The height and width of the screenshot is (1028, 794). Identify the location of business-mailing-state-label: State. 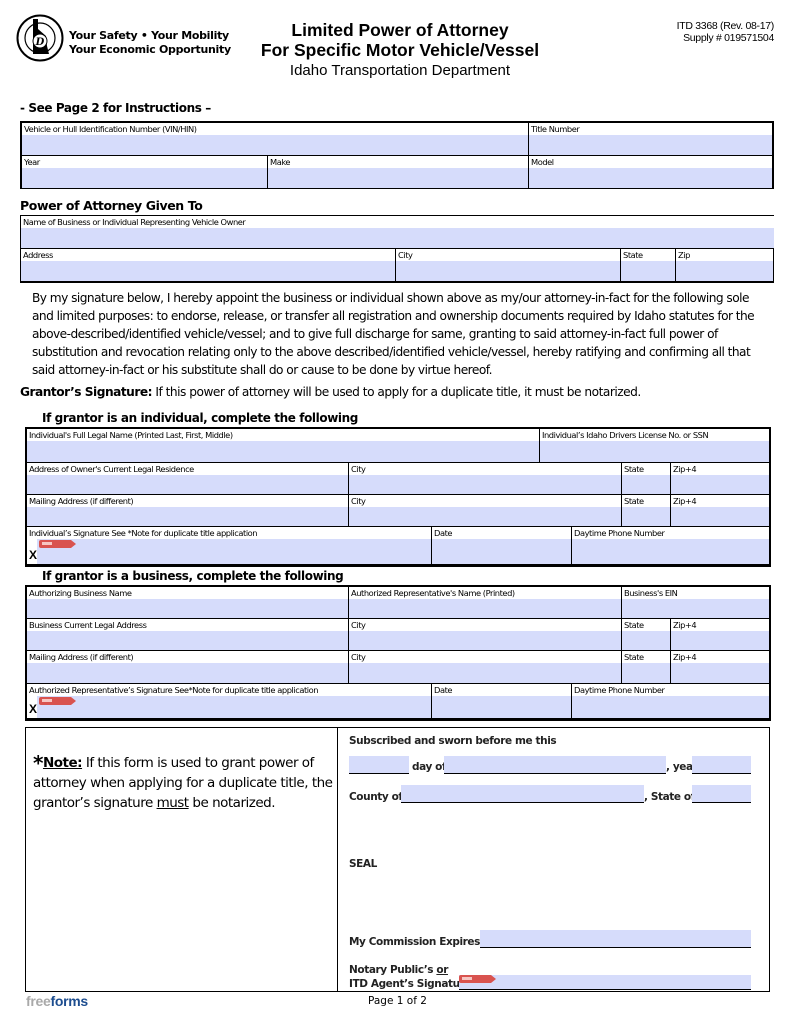
(634, 657).